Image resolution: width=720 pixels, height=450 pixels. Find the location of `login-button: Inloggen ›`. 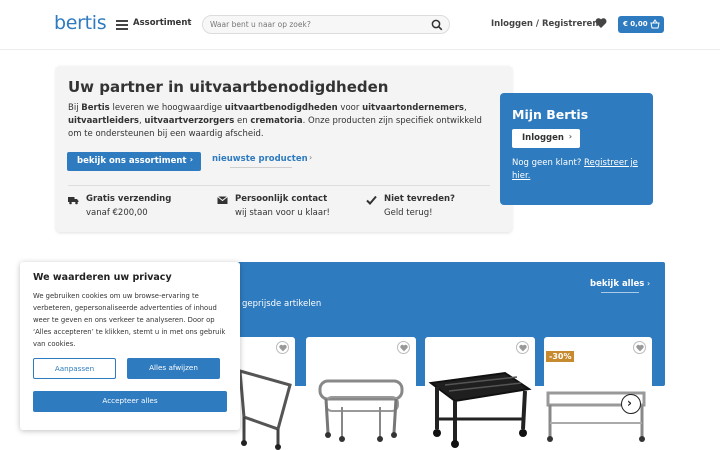

login-button: Inloggen › is located at coordinates (546, 138).